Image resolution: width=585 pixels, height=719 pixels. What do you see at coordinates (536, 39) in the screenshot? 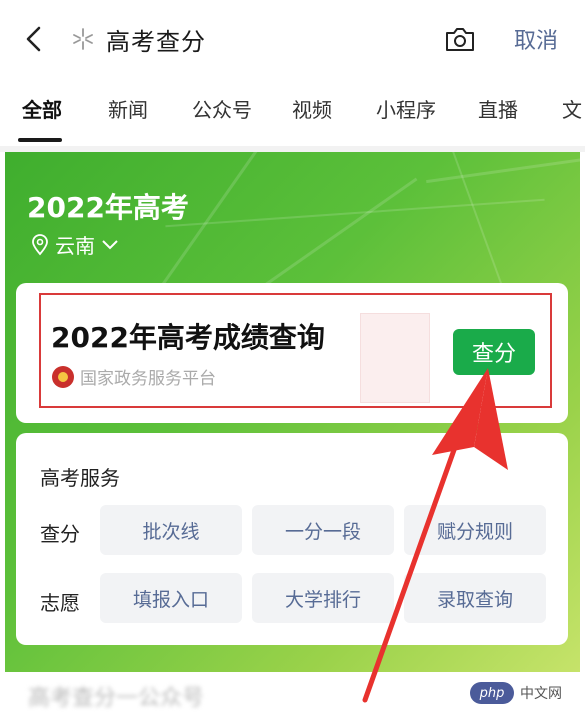
I see `cancel-button: 取消` at bounding box center [536, 39].